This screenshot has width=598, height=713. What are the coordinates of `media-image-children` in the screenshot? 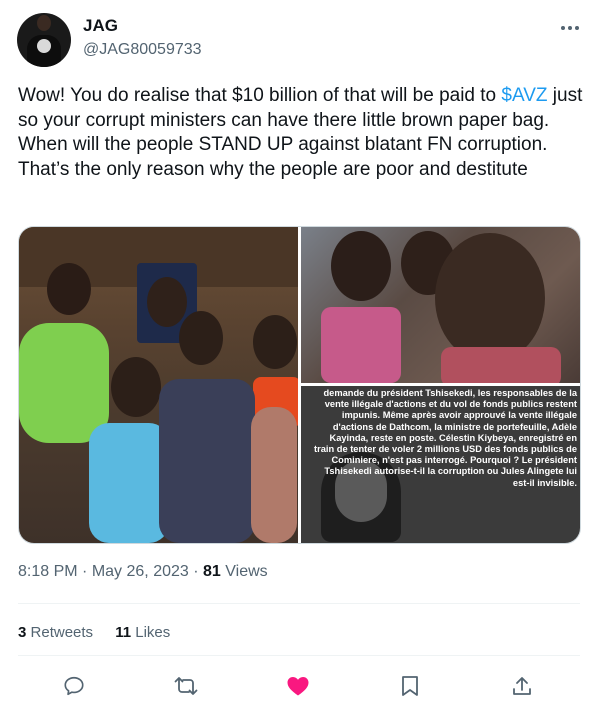 It's located at (440, 305).